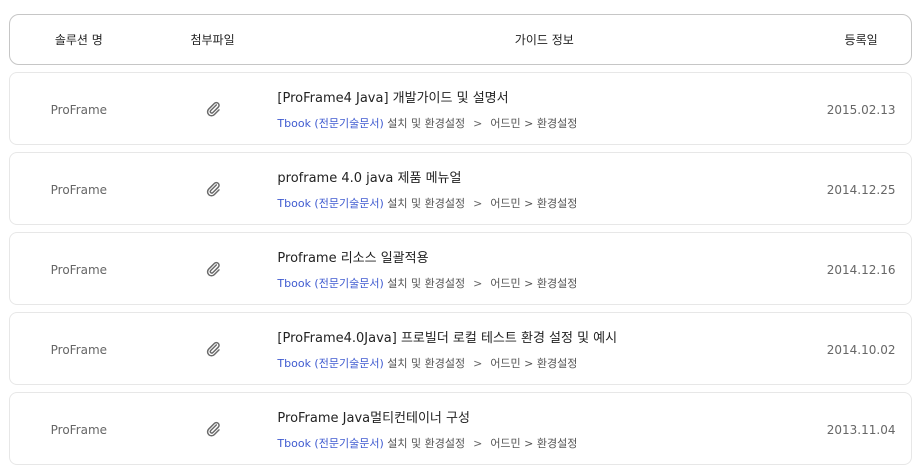 This screenshot has height=472, width=923. What do you see at coordinates (861, 350) in the screenshot?
I see `registration-date: 2014.10.02` at bounding box center [861, 350].